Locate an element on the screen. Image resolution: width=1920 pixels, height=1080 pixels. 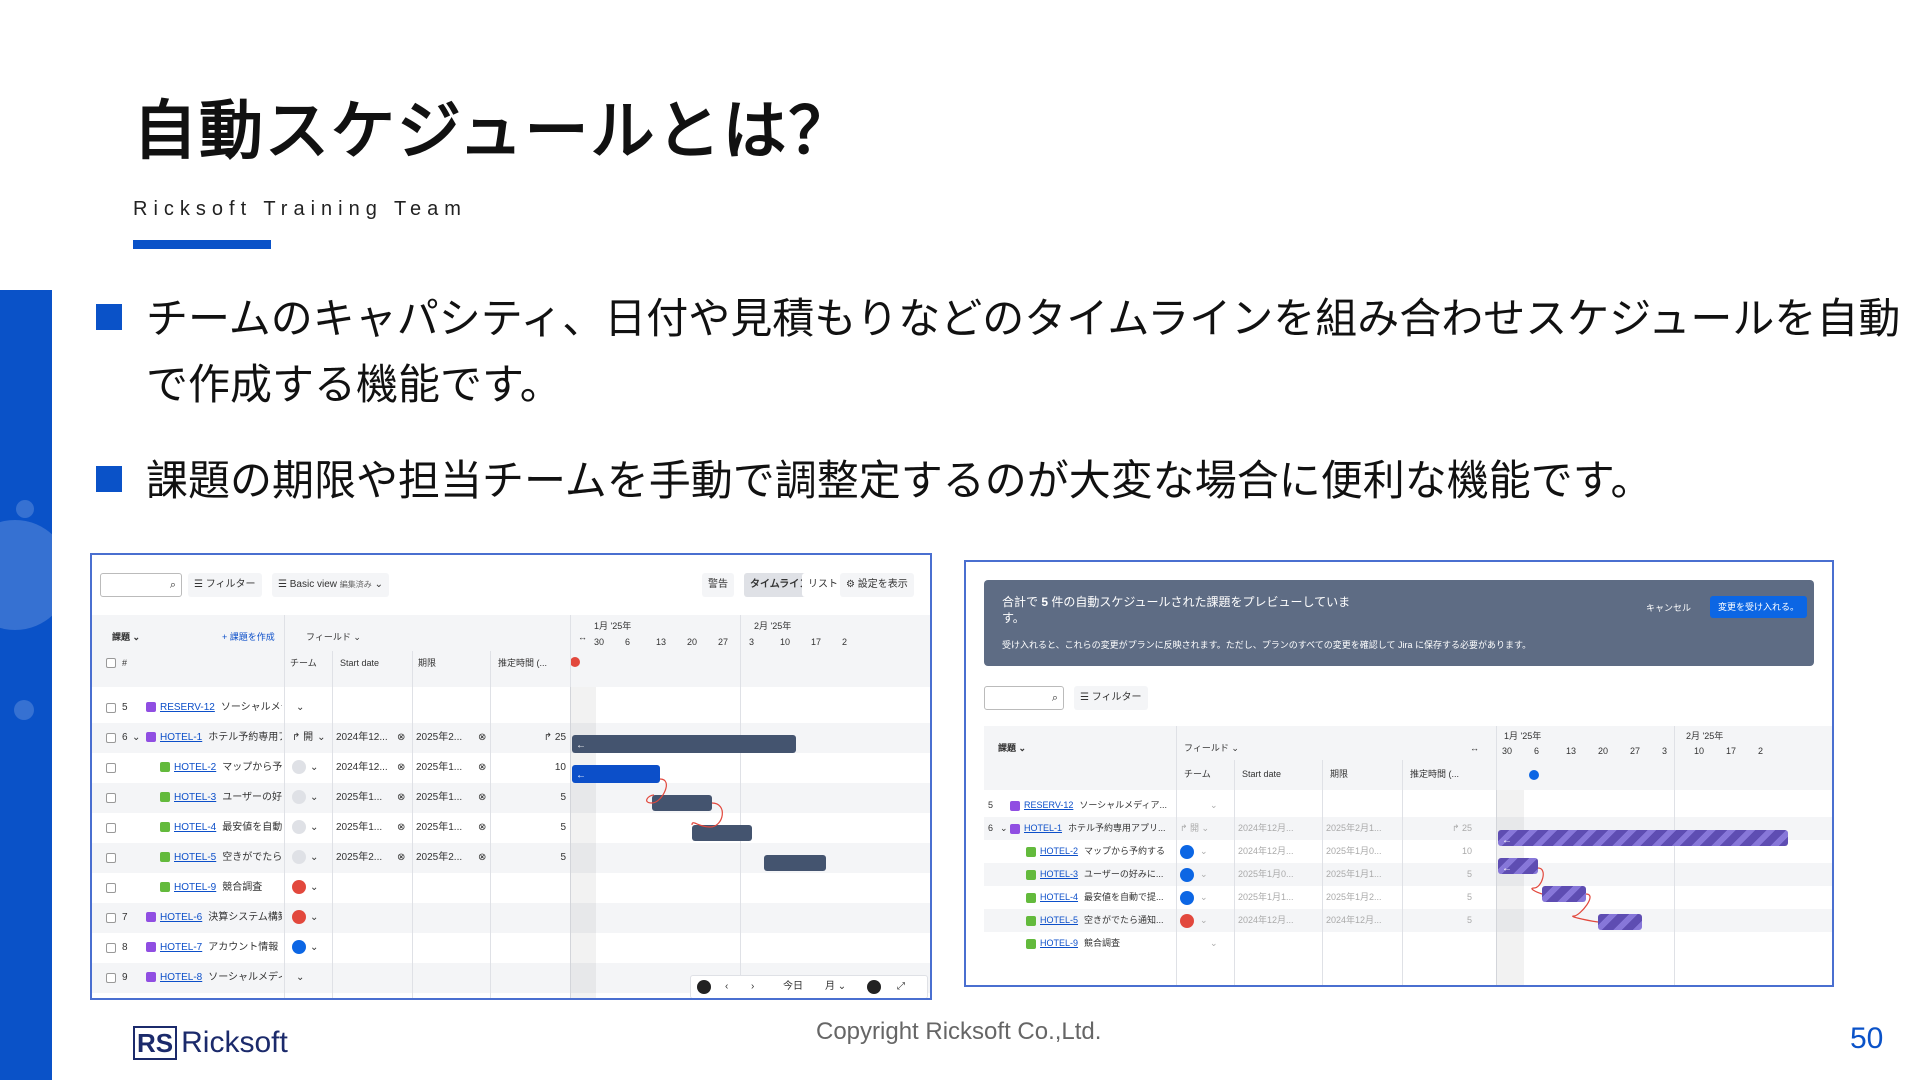
search-input: ⌕ is located at coordinates (1024, 698).